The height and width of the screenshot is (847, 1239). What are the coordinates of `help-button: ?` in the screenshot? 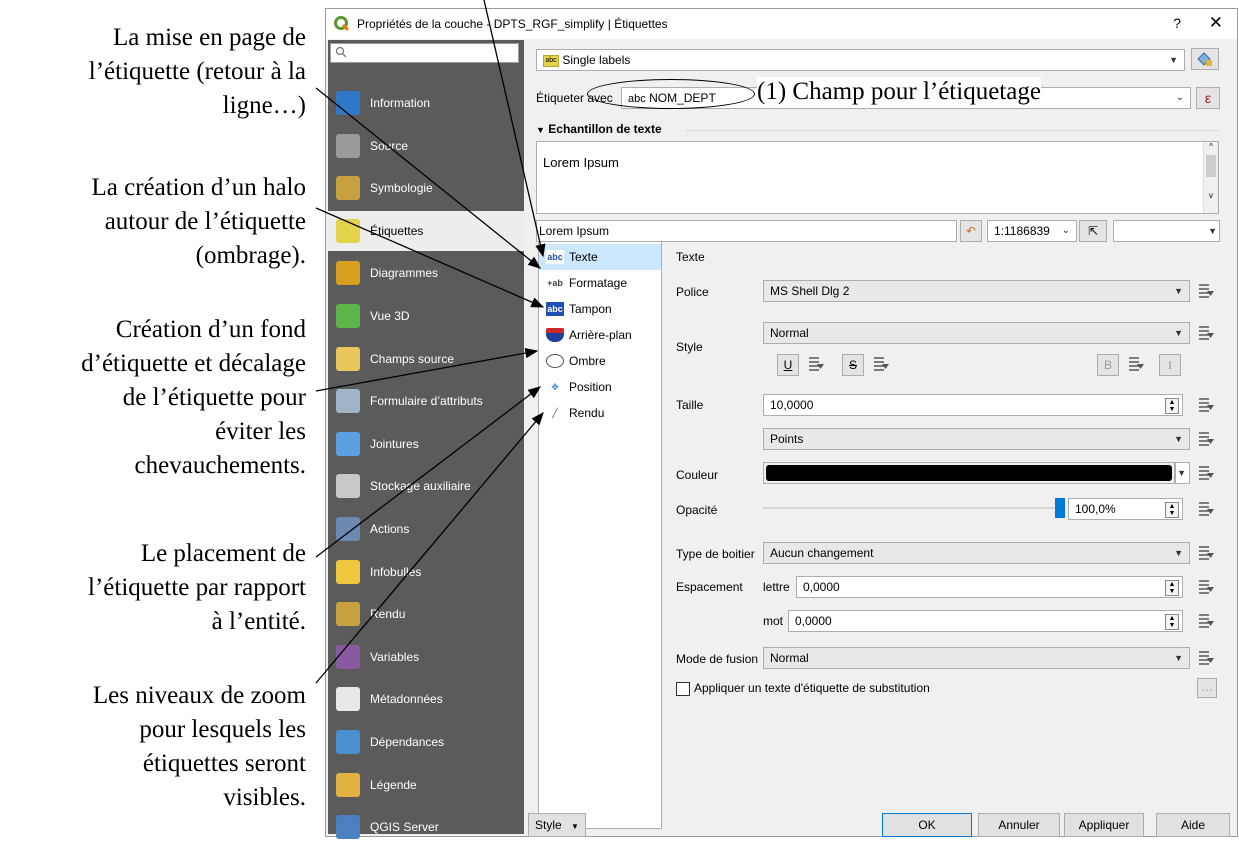 It's located at (1177, 23).